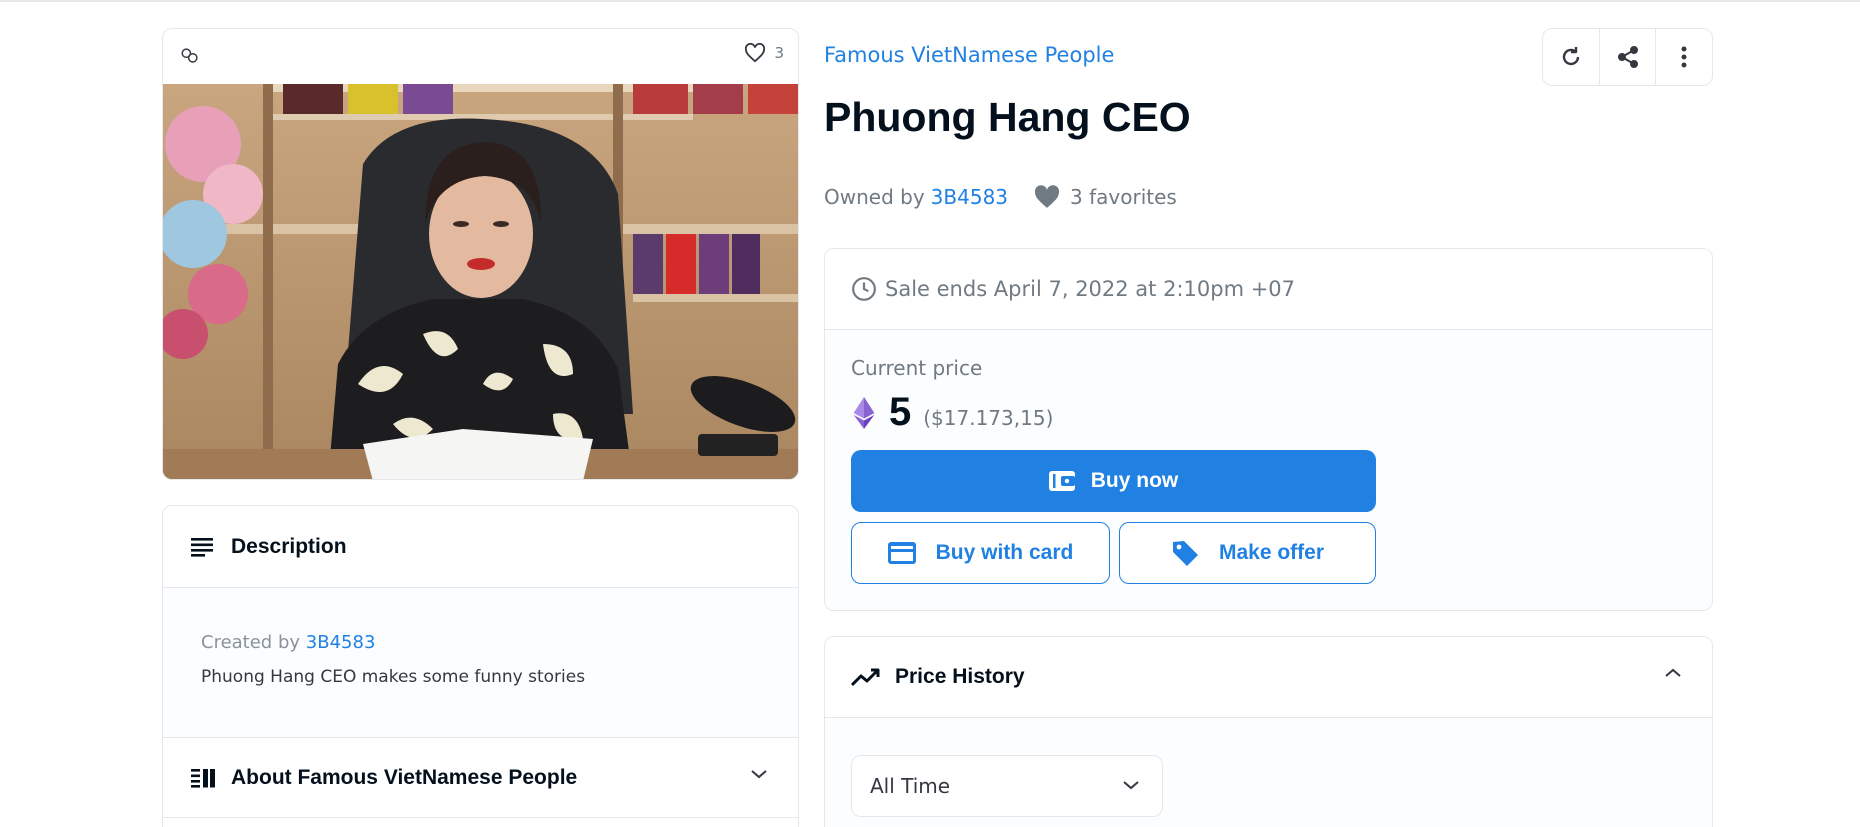  I want to click on top-divider, so click(930, 1).